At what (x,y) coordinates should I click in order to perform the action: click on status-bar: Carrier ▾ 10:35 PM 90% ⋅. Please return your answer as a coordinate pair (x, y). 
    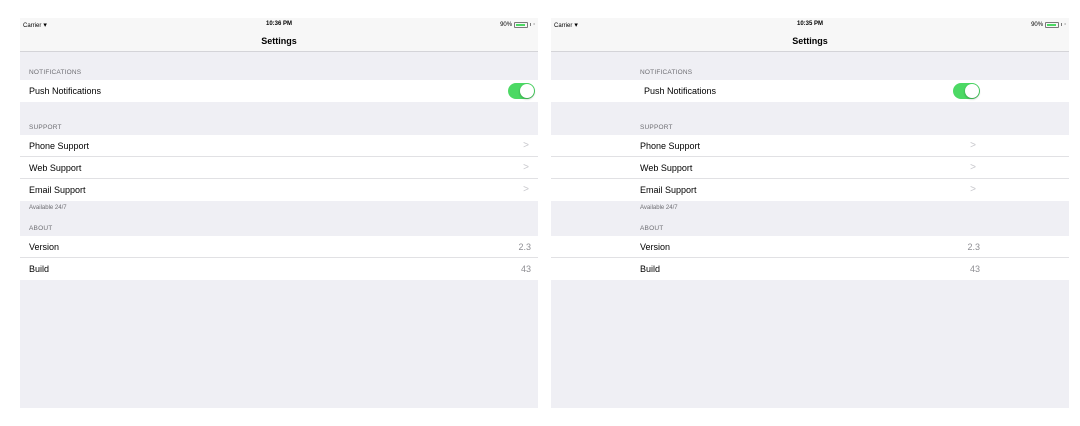
    Looking at the image, I should click on (810, 24).